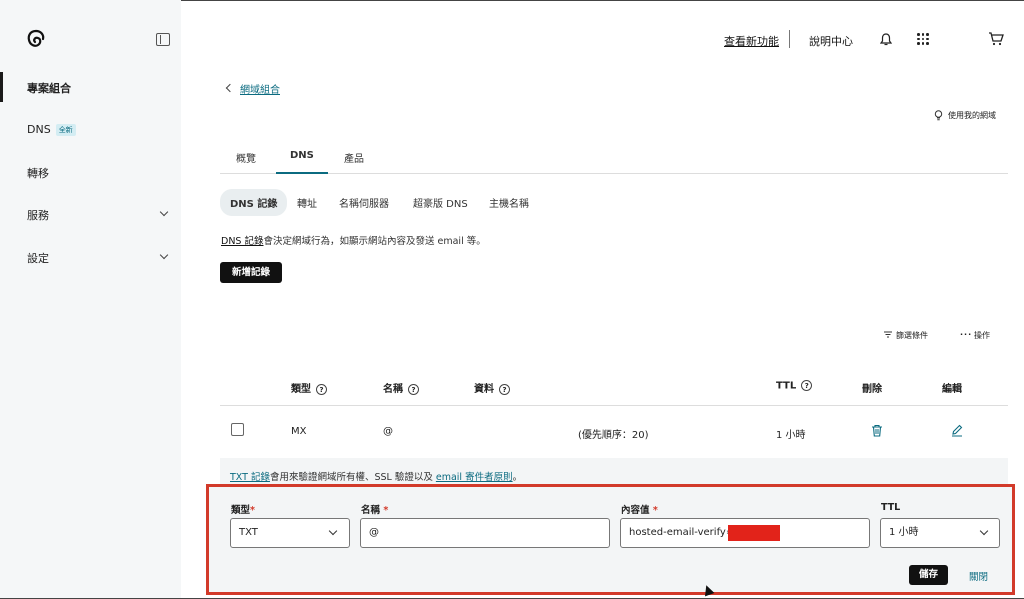 This screenshot has height=599, width=1024. Describe the element at coordinates (1, 87) in the screenshot. I see `active-indicator` at that location.